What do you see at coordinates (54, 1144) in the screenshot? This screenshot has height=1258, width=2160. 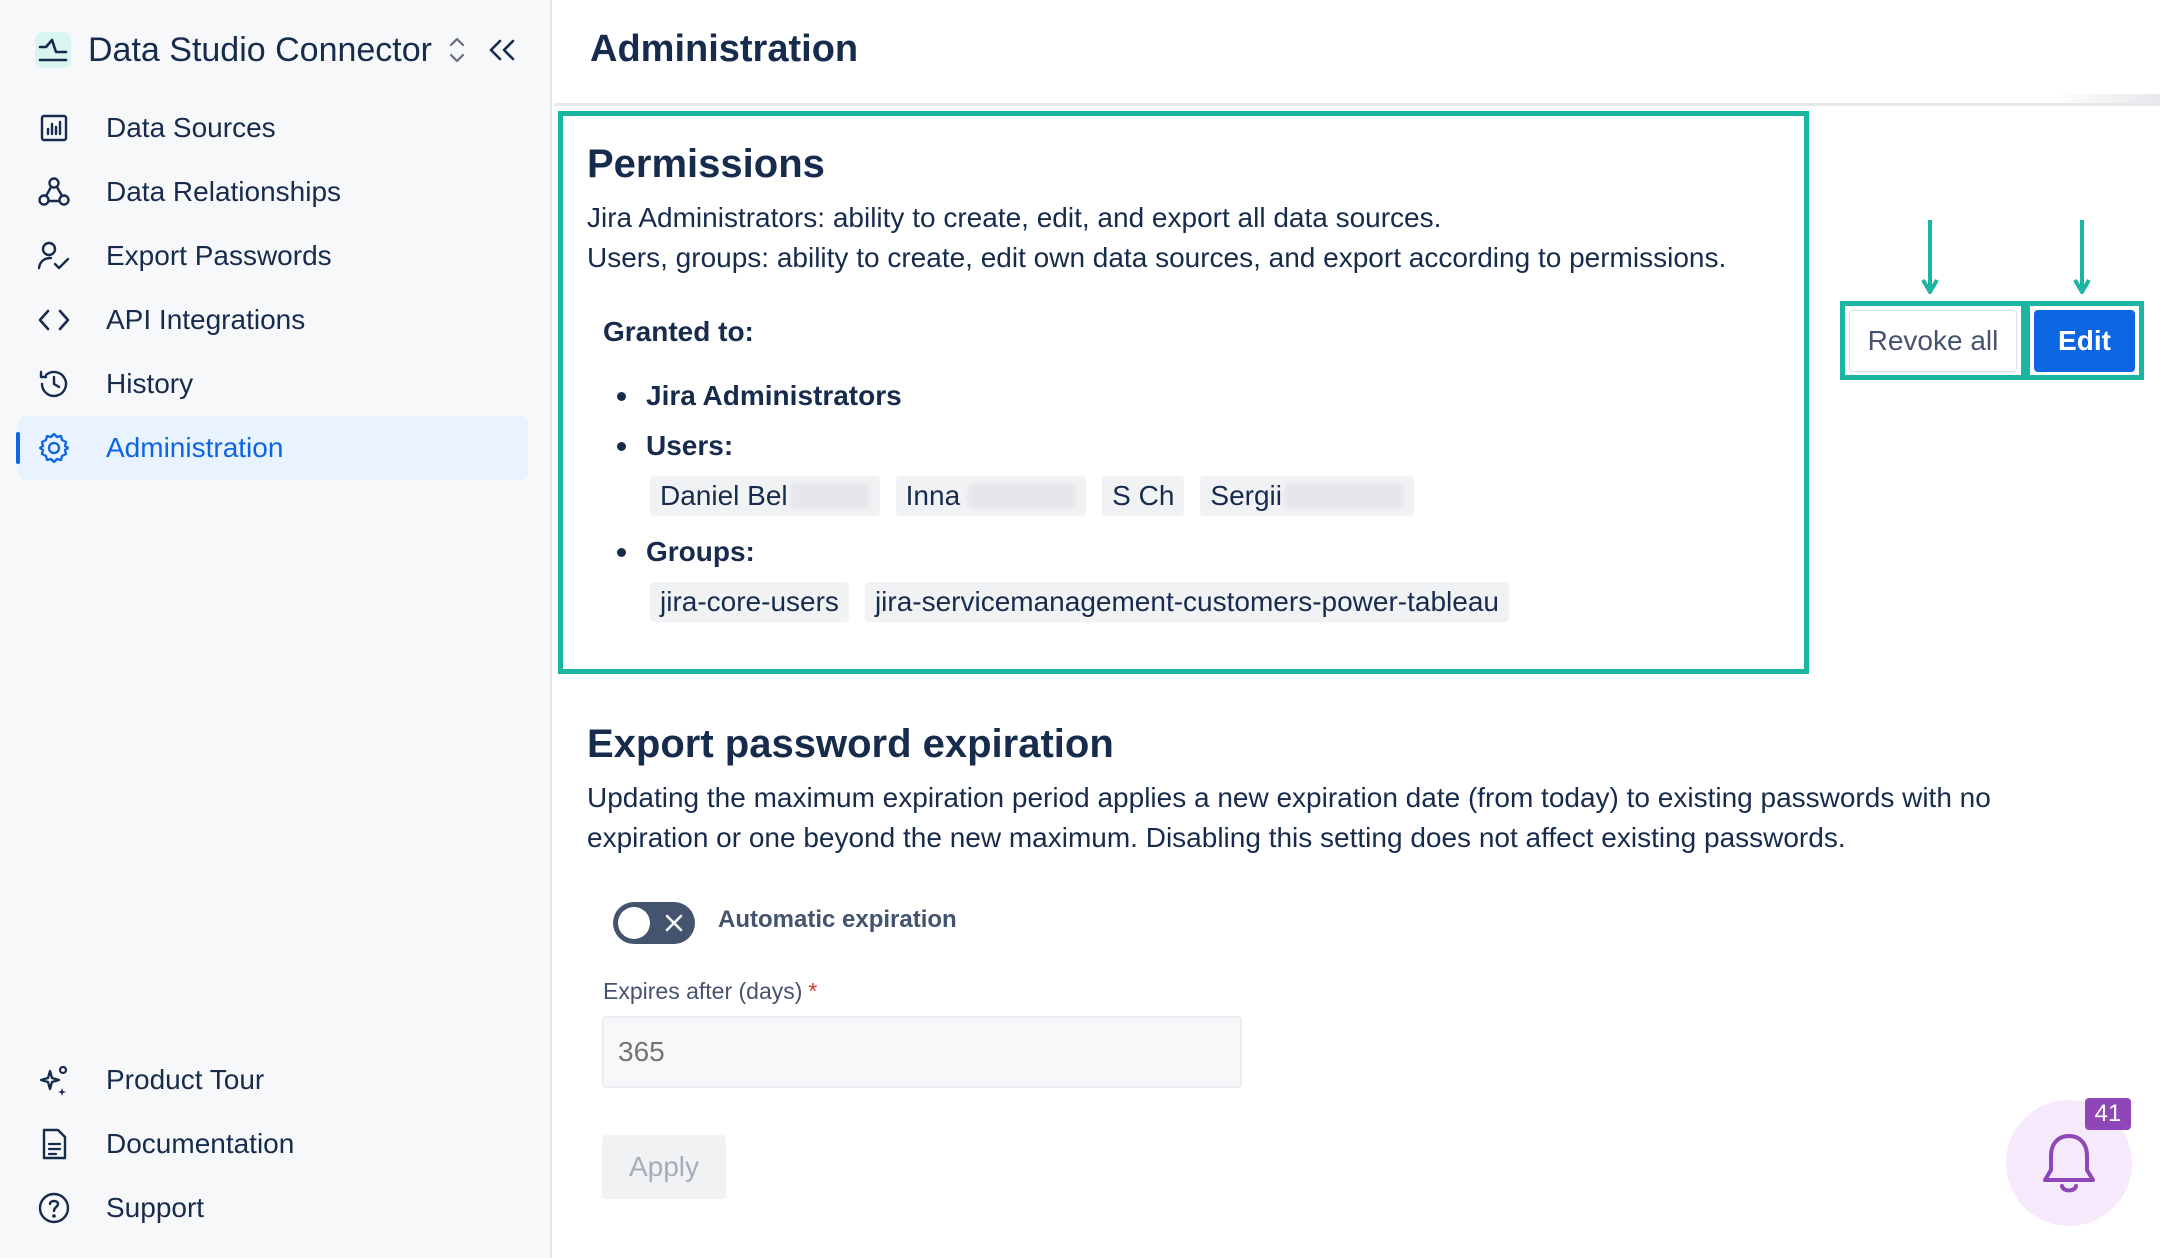 I see `document-icon` at bounding box center [54, 1144].